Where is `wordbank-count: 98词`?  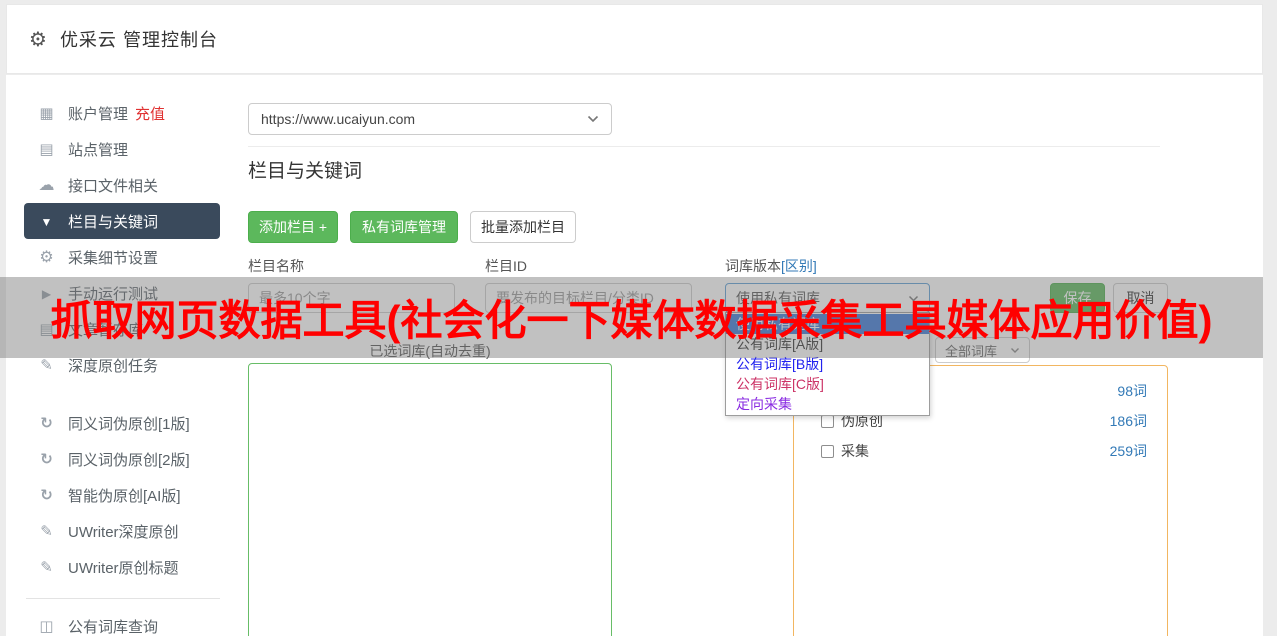 wordbank-count: 98词 is located at coordinates (1132, 391).